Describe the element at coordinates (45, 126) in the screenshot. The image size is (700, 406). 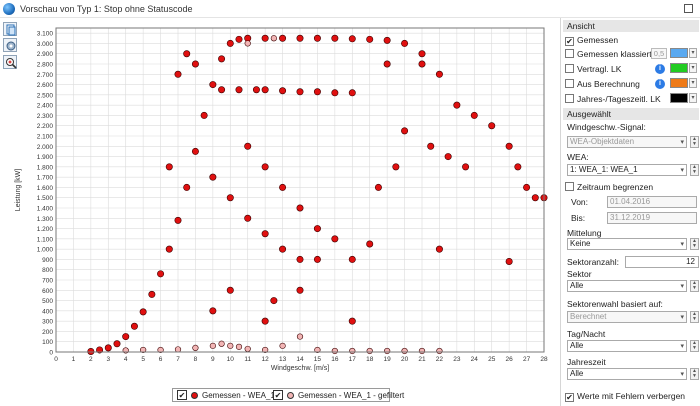
I see `y-tick-label: 2.200` at that location.